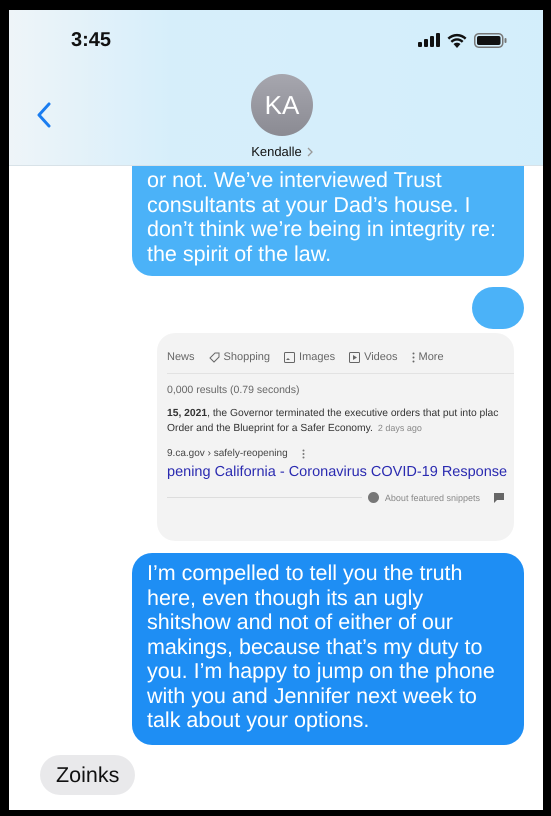 Image resolution: width=551 pixels, height=816 pixels. What do you see at coordinates (270, 428) in the screenshot?
I see `snippet-text: Order and the Blueprint for a Safer Economy.` at bounding box center [270, 428].